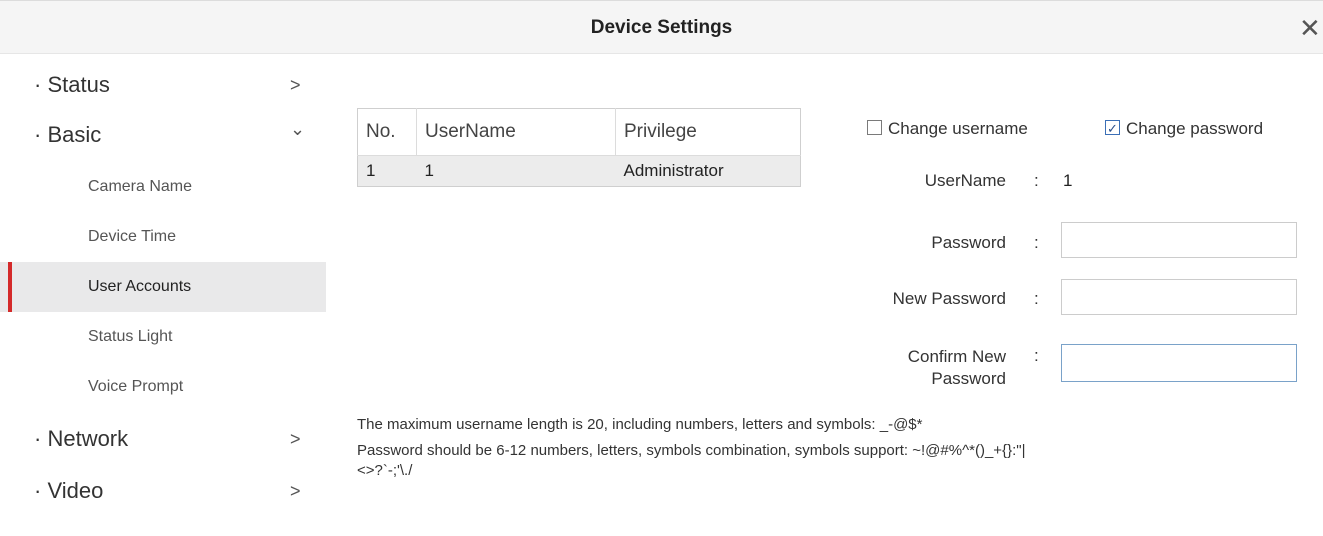 Image resolution: width=1323 pixels, height=536 pixels. What do you see at coordinates (387, 132) in the screenshot?
I see `column-header-no: No.` at bounding box center [387, 132].